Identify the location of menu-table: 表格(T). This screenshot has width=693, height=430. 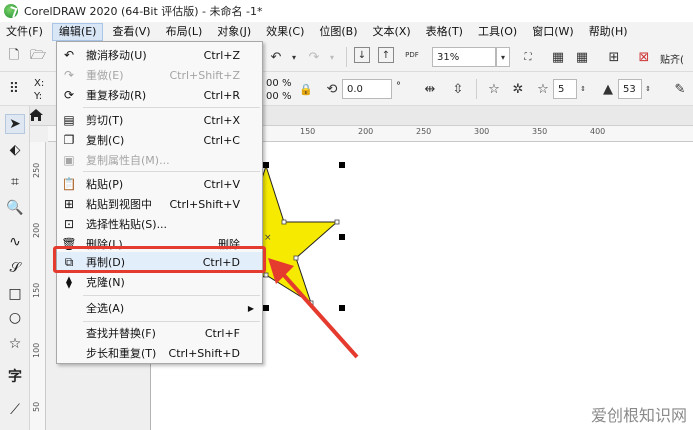
(444, 32).